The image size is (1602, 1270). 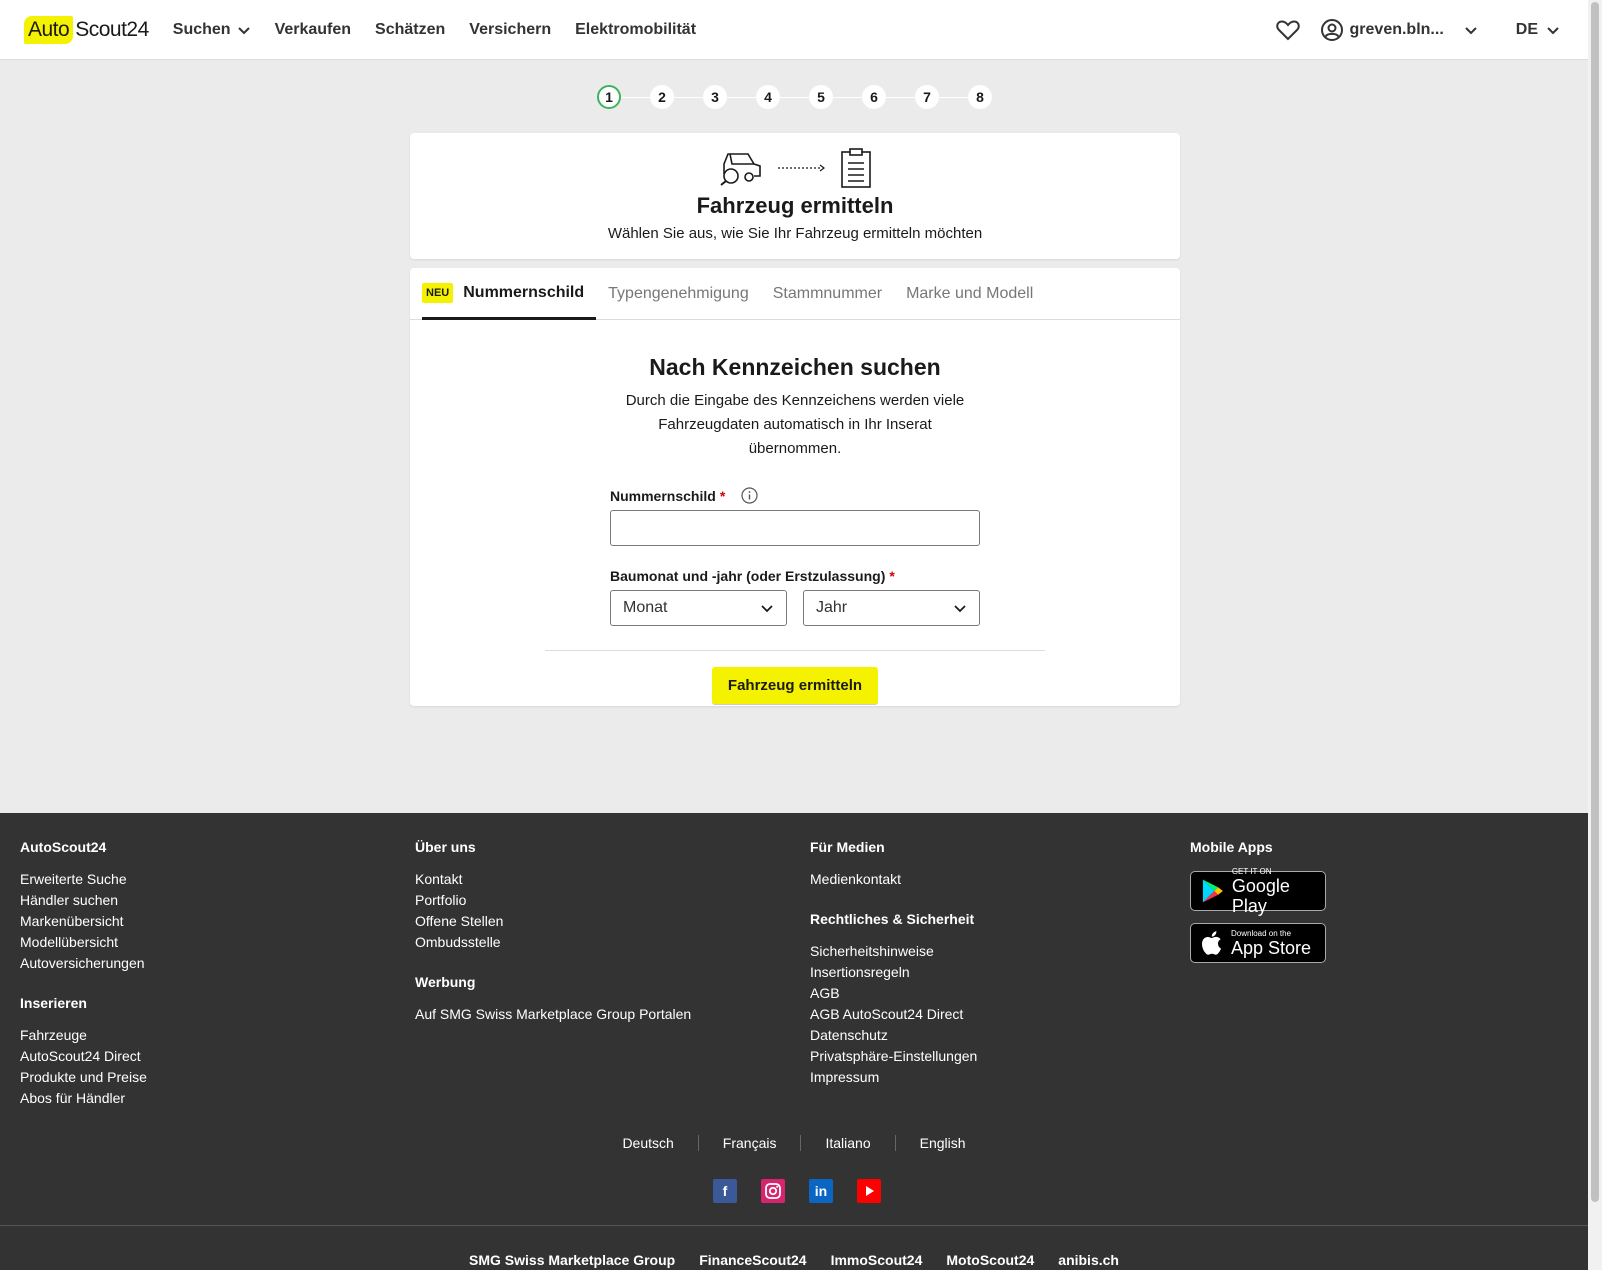 I want to click on nav-label: Elektromobilität, so click(x=636, y=29).